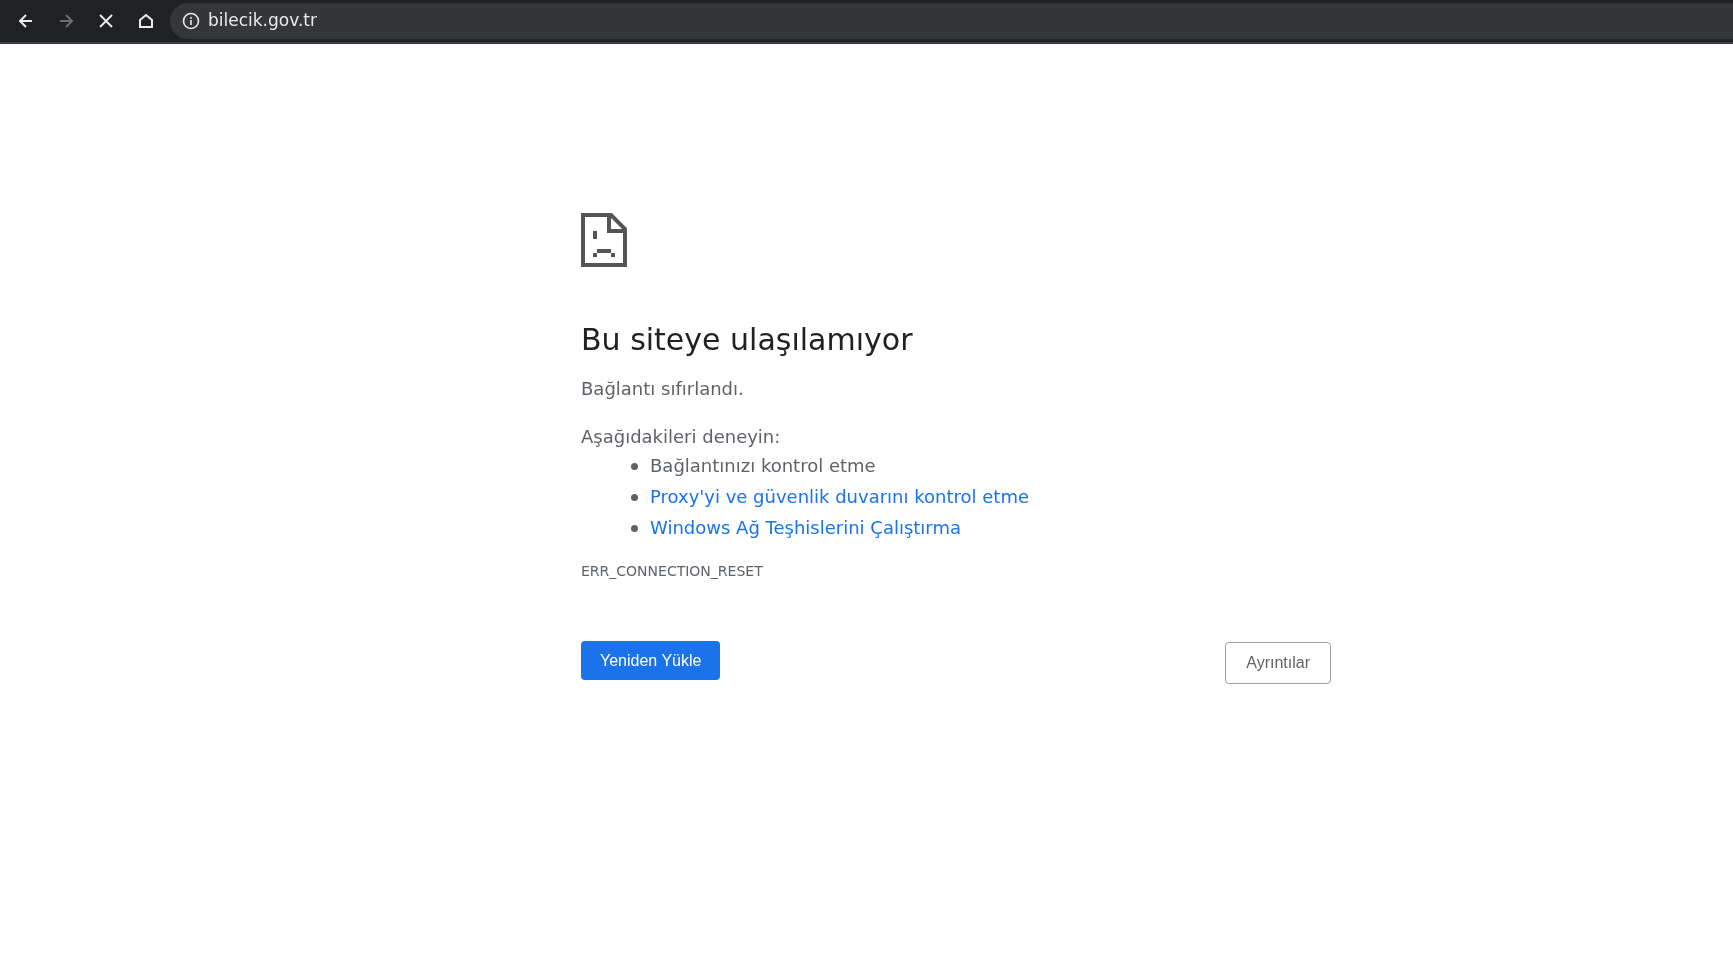 The height and width of the screenshot is (969, 1733). I want to click on suggestion-link: Proxy'yi ve güvenlik duvarını kontrol etme, so click(839, 497).